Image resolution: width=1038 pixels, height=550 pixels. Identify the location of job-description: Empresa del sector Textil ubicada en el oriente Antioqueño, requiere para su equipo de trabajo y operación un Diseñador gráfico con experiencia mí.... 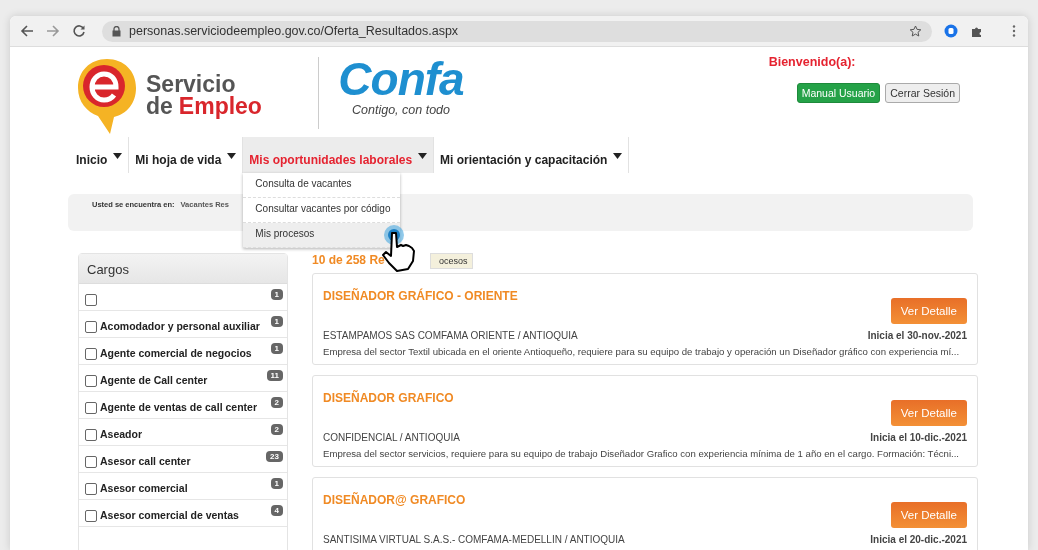
(642, 351).